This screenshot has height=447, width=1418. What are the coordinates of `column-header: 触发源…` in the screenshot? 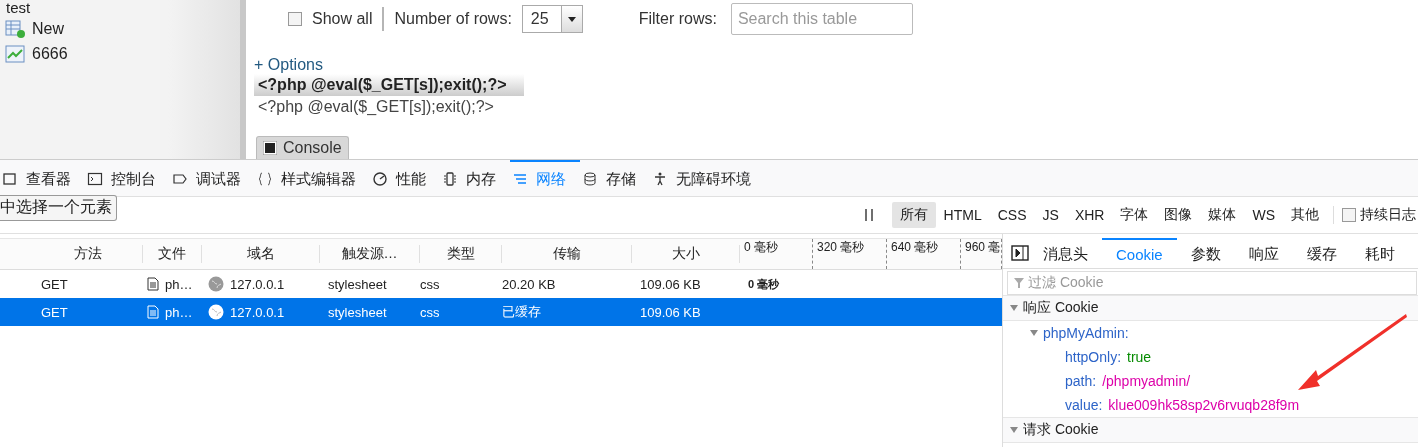 It's located at (370, 254).